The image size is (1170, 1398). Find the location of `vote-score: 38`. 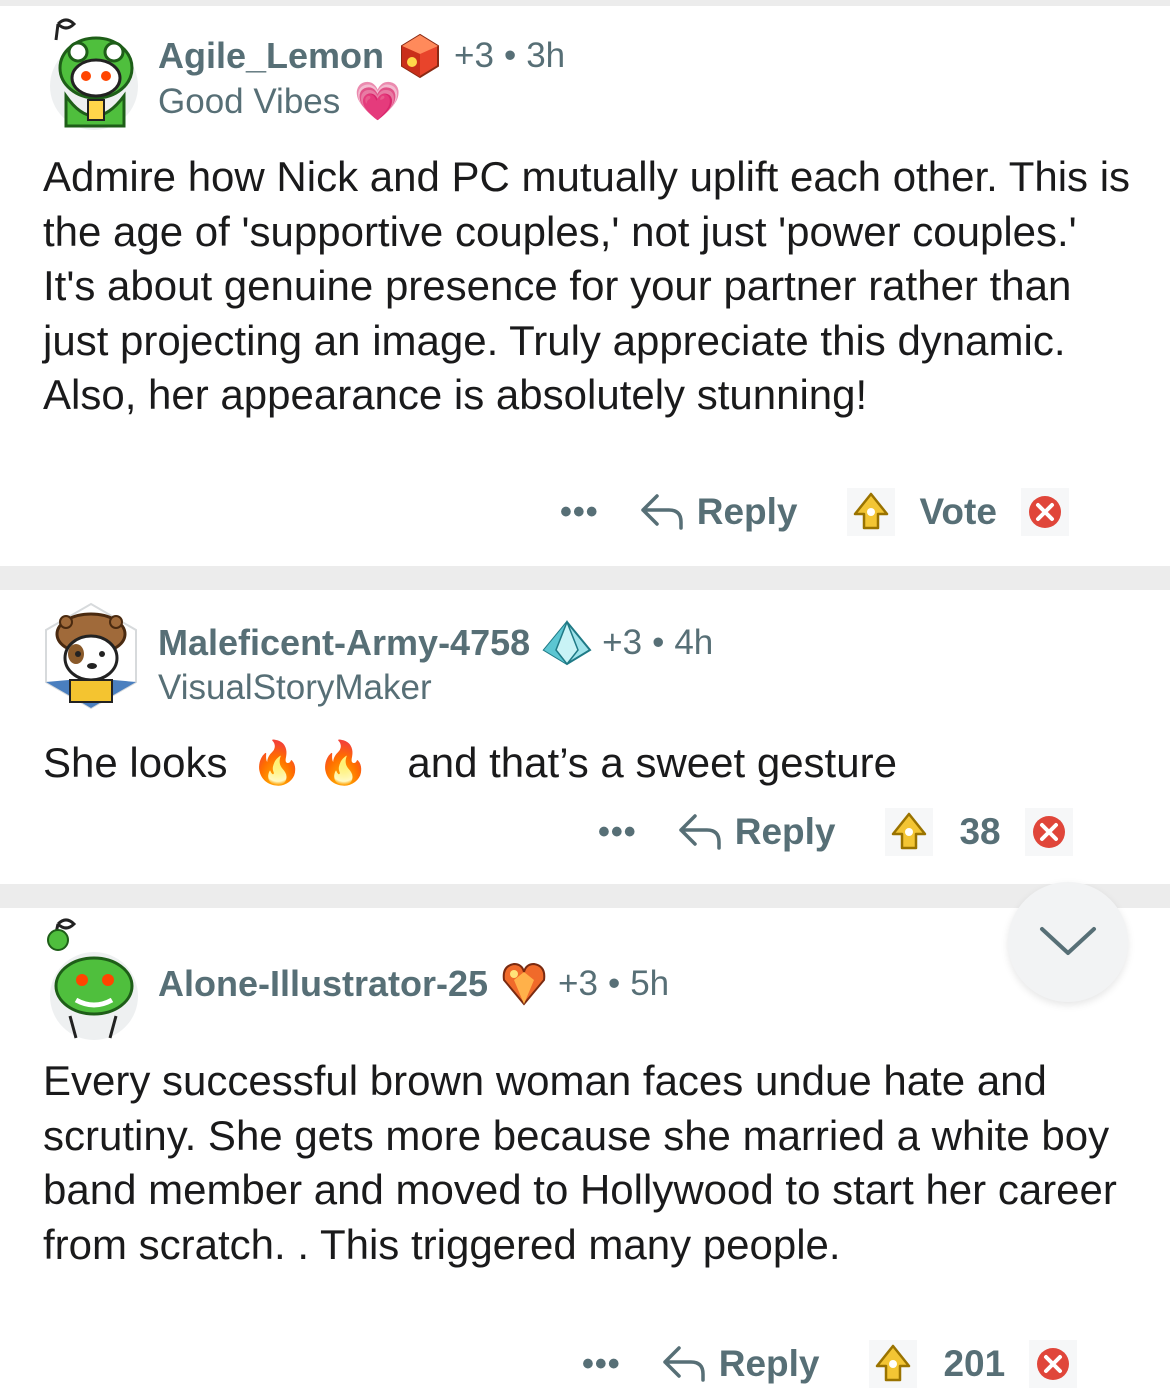

vote-score: 38 is located at coordinates (980, 831).